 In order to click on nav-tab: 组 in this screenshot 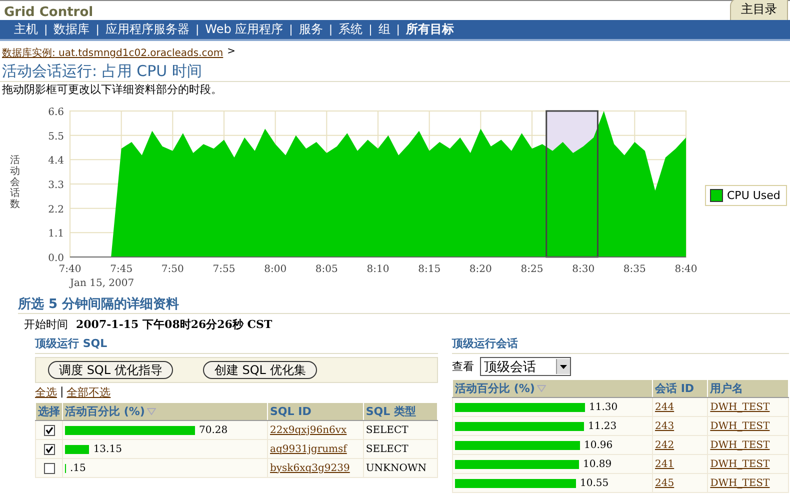, I will do `click(384, 29)`.